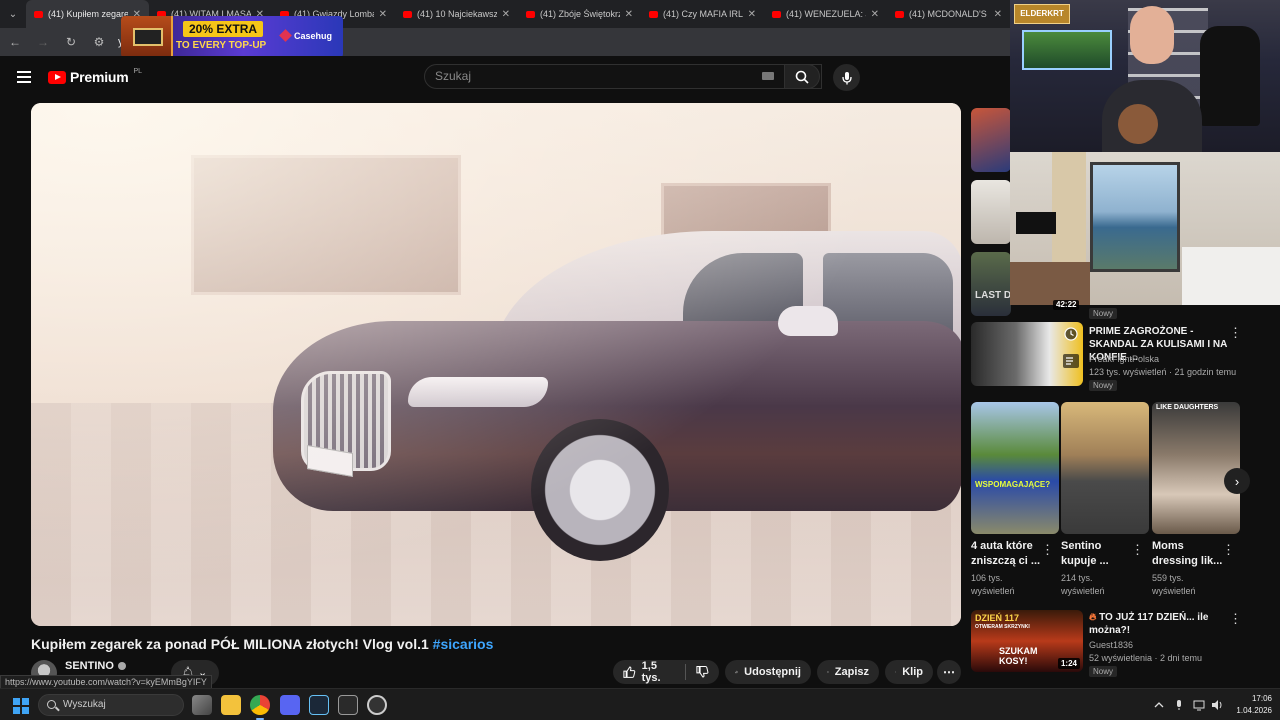  Describe the element at coordinates (21, 706) in the screenshot. I see `windows-start-icon` at that location.